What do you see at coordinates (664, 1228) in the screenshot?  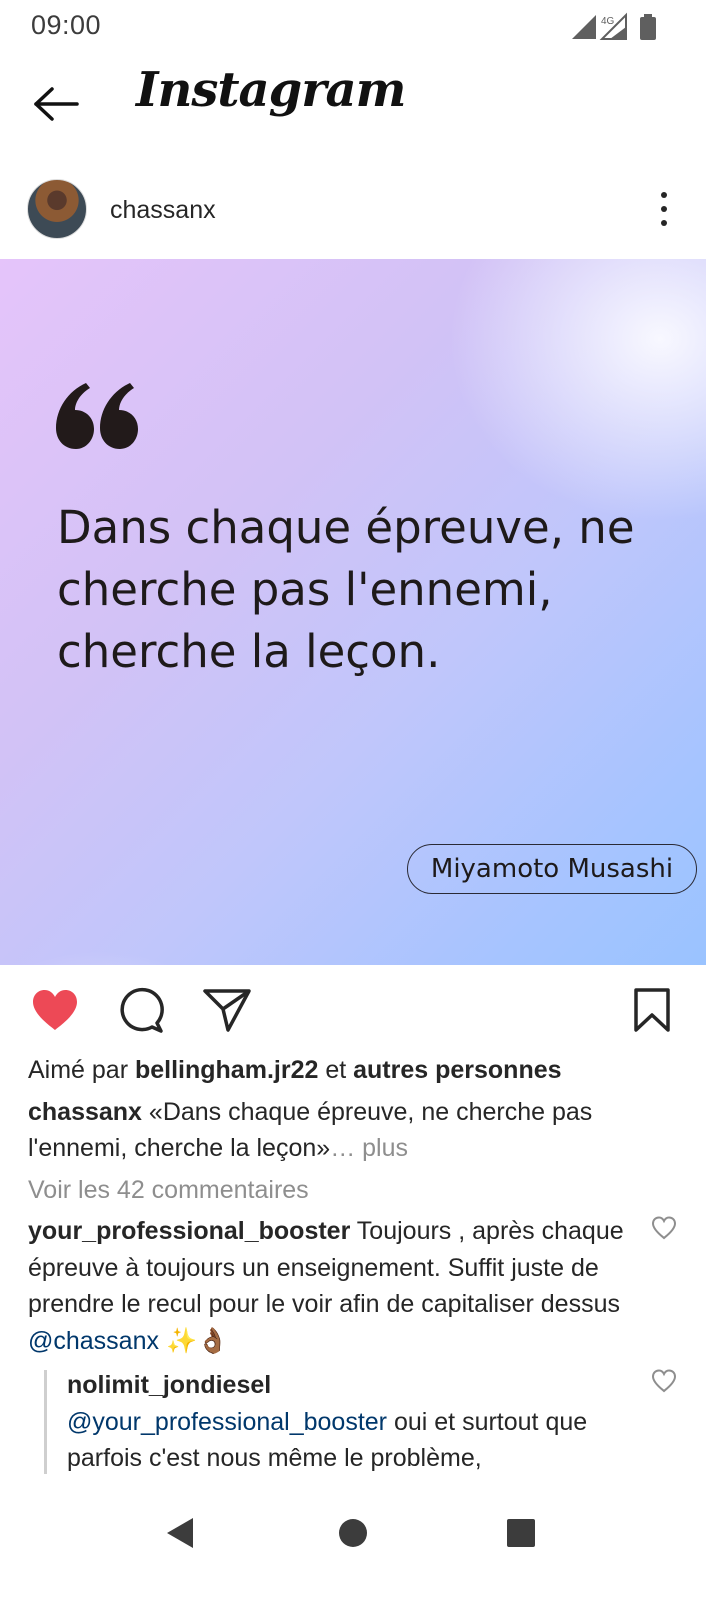 I see `comment-like-button` at bounding box center [664, 1228].